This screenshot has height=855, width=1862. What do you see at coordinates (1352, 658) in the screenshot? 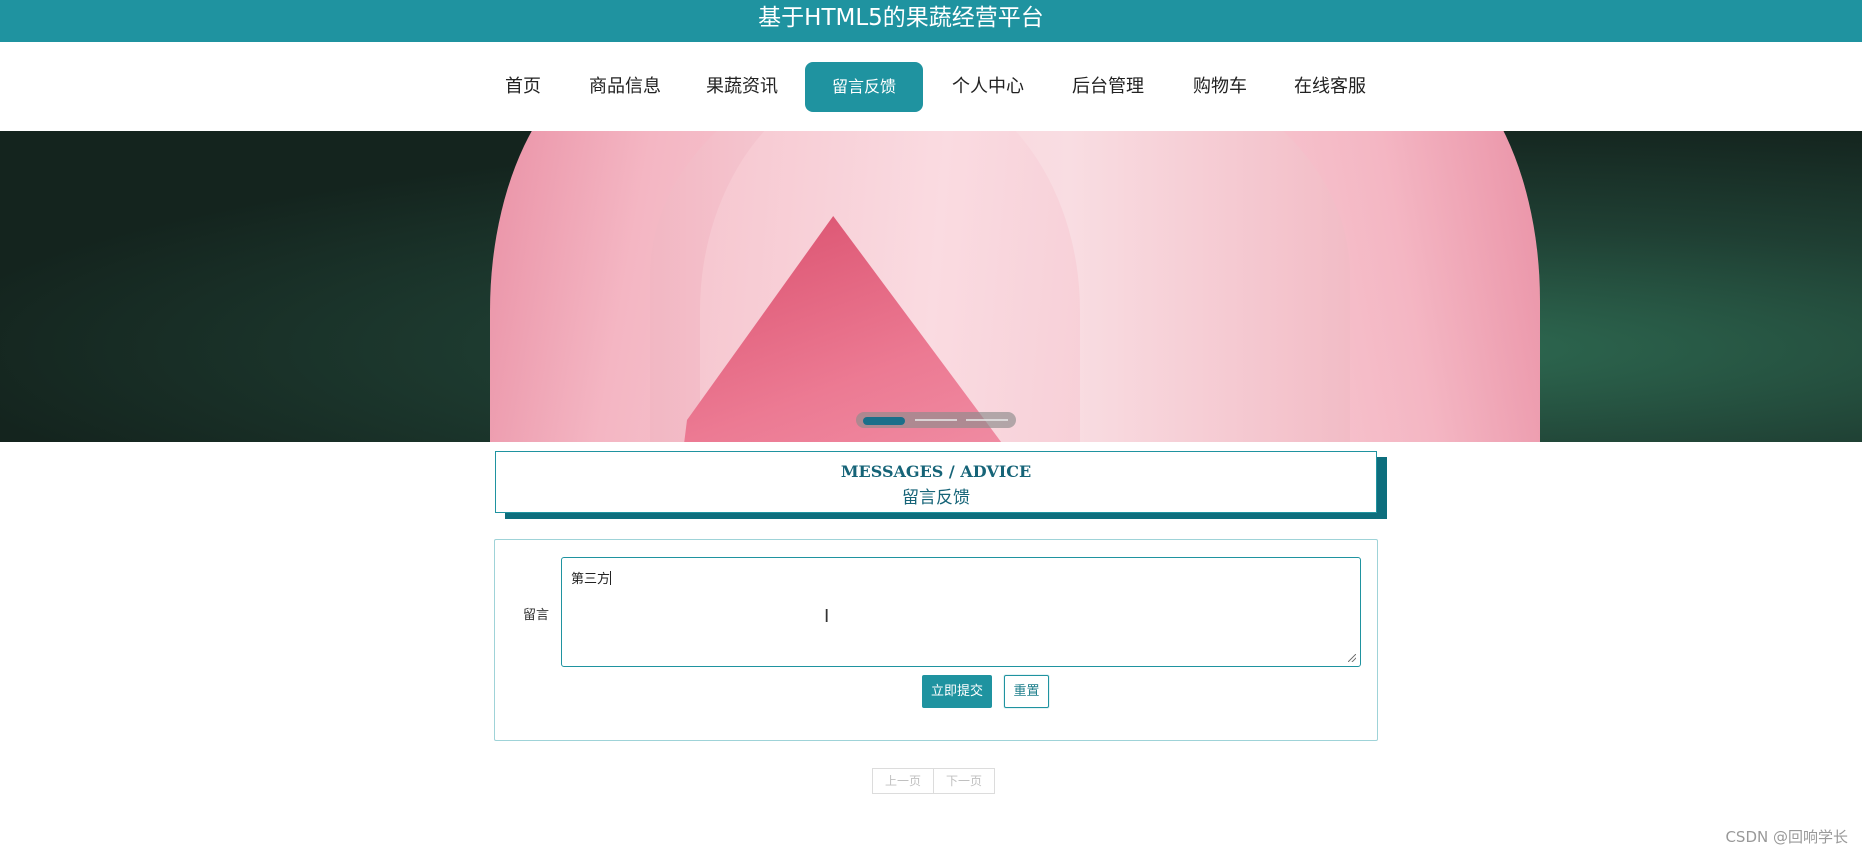
I see `resize-handle-icon` at bounding box center [1352, 658].